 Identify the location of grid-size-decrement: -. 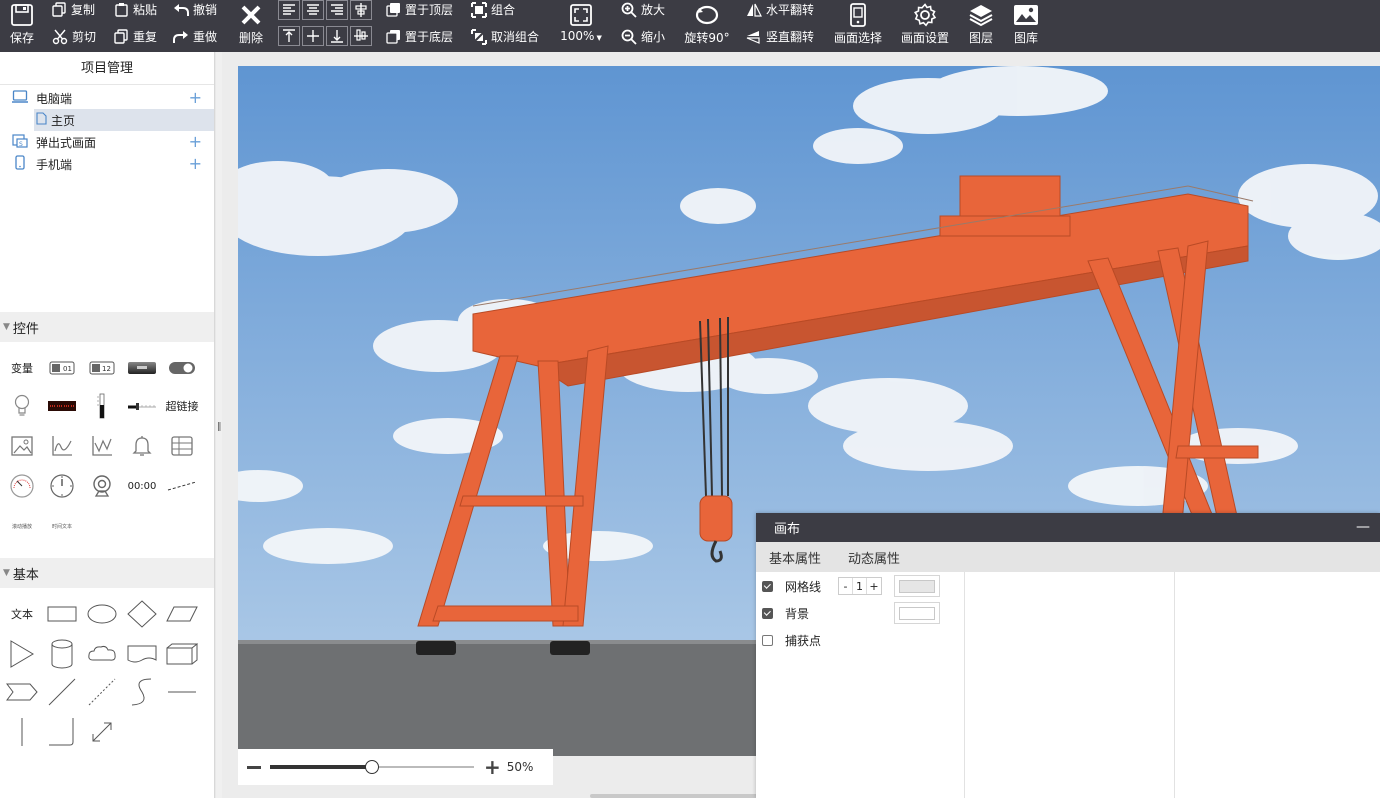
(846, 586).